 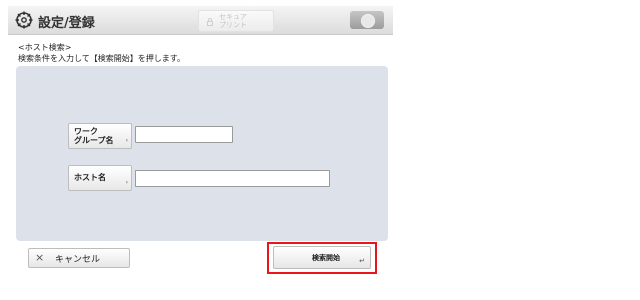 I want to click on lock-icon, so click(x=210, y=22).